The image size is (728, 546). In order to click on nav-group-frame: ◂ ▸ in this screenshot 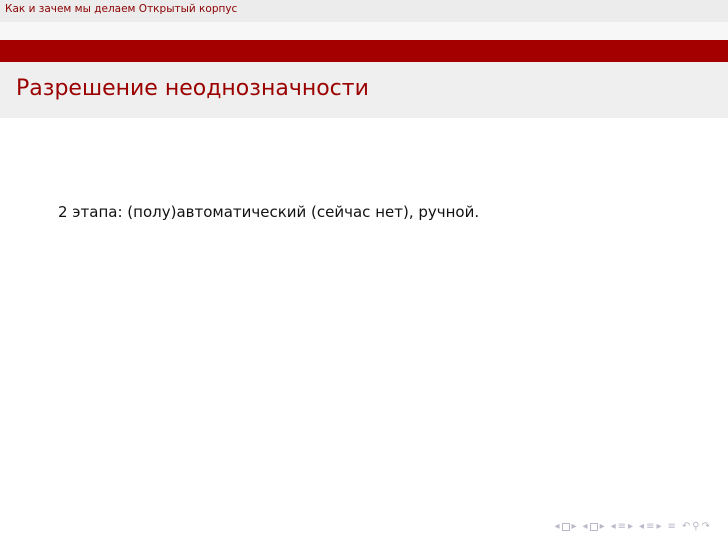, I will do `click(594, 527)`.